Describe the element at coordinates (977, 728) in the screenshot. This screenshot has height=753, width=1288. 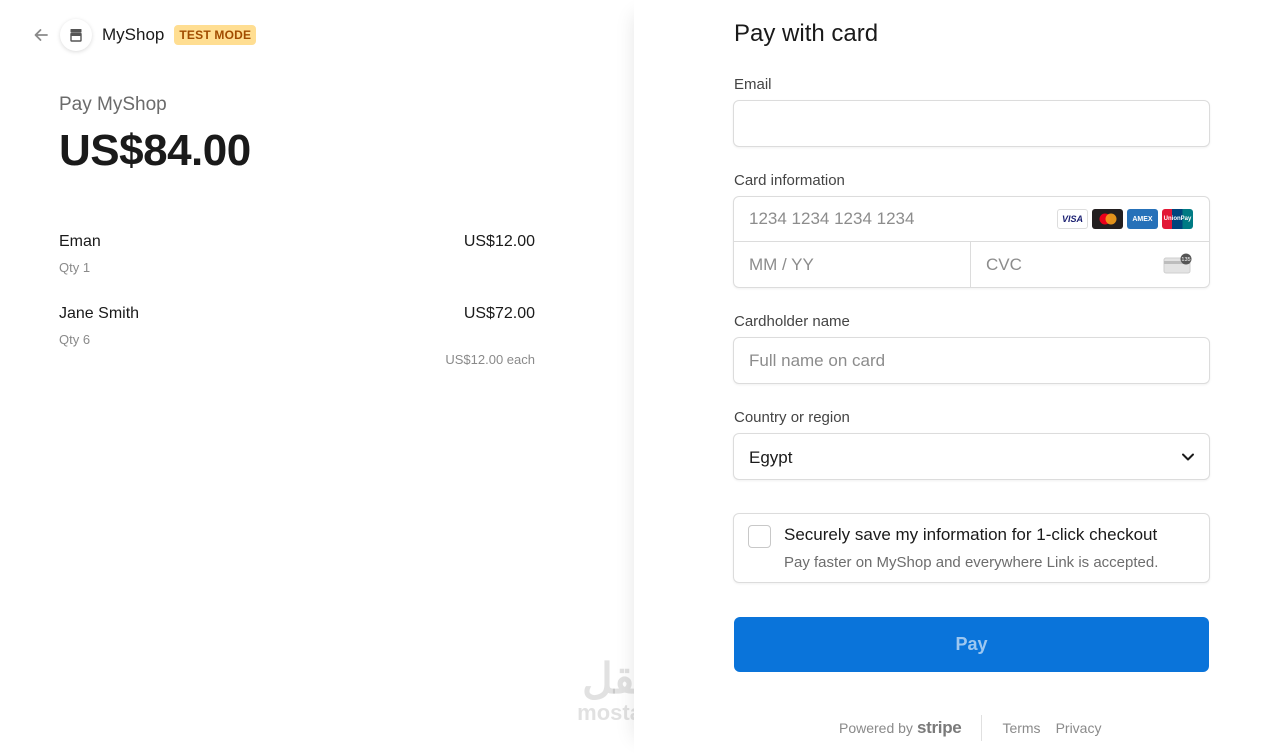
I see `footer: Powered by stripe Terms Privacy` at that location.